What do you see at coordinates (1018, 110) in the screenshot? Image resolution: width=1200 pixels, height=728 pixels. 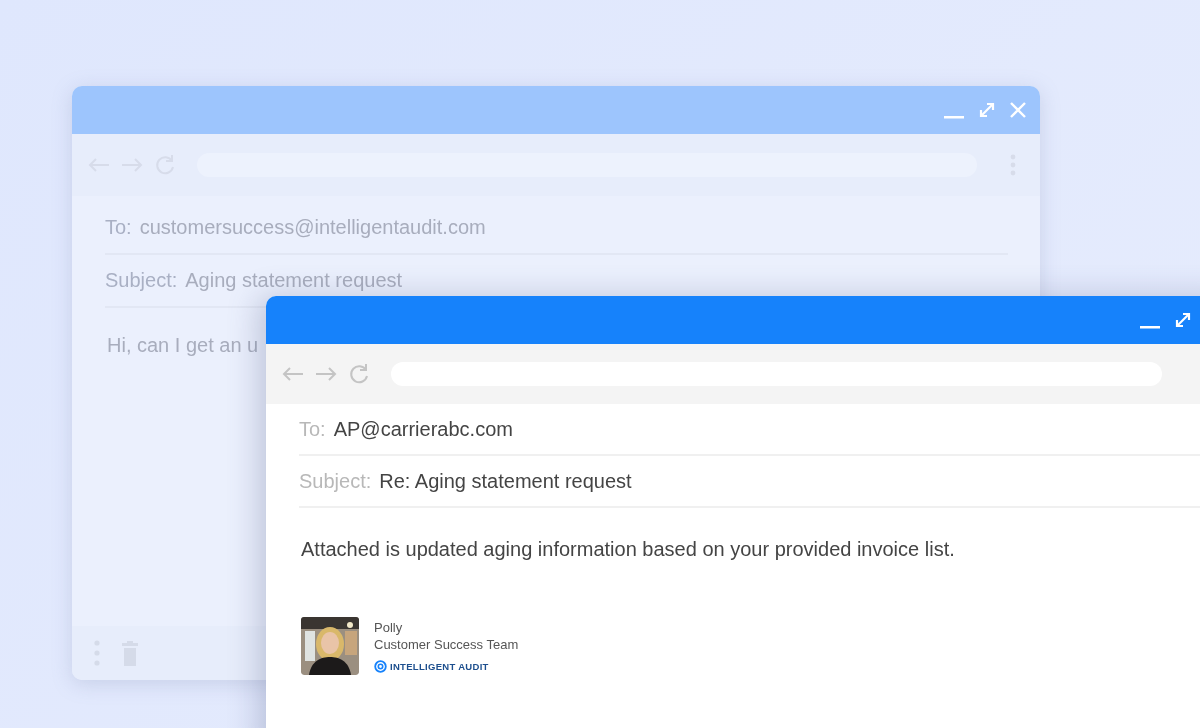 I see `close-icon` at bounding box center [1018, 110].